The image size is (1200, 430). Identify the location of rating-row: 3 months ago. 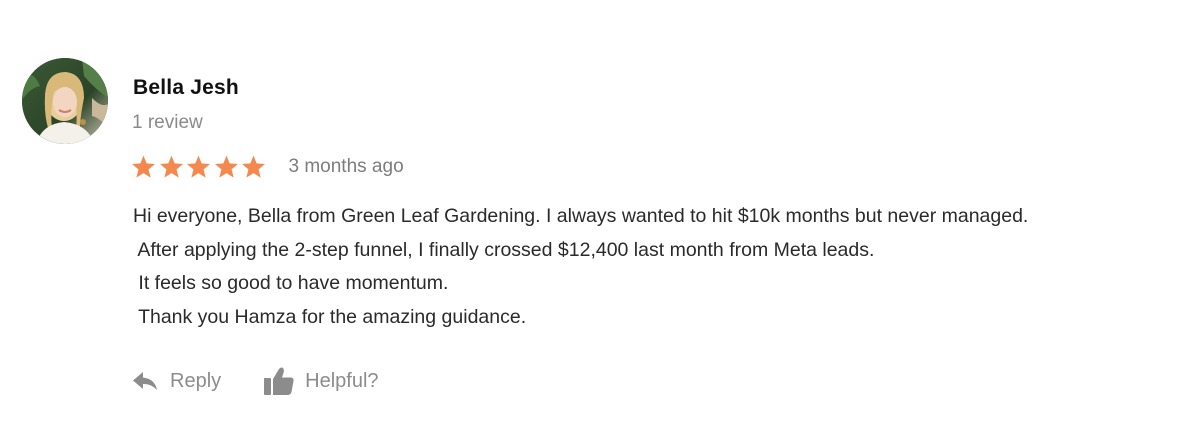
(267, 167).